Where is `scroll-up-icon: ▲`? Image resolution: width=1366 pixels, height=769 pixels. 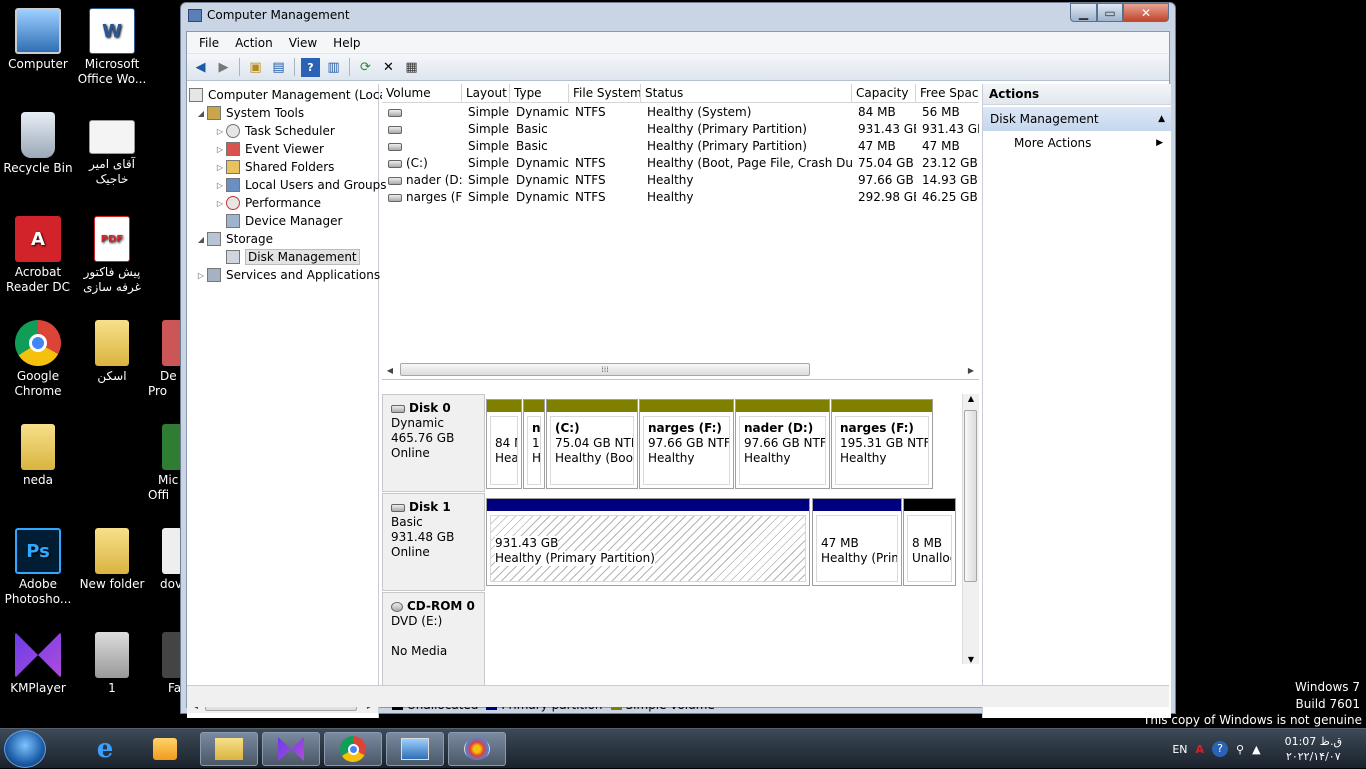 scroll-up-icon: ▲ is located at coordinates (971, 398).